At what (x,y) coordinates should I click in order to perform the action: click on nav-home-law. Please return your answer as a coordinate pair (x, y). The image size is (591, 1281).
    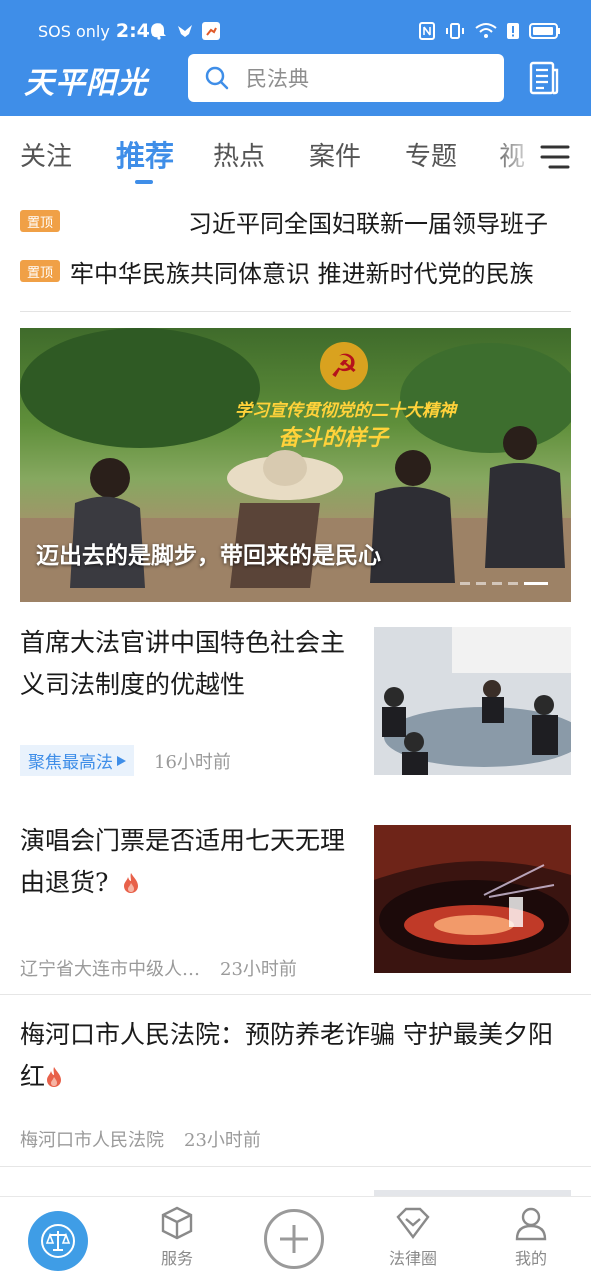
    Looking at the image, I should click on (58, 1241).